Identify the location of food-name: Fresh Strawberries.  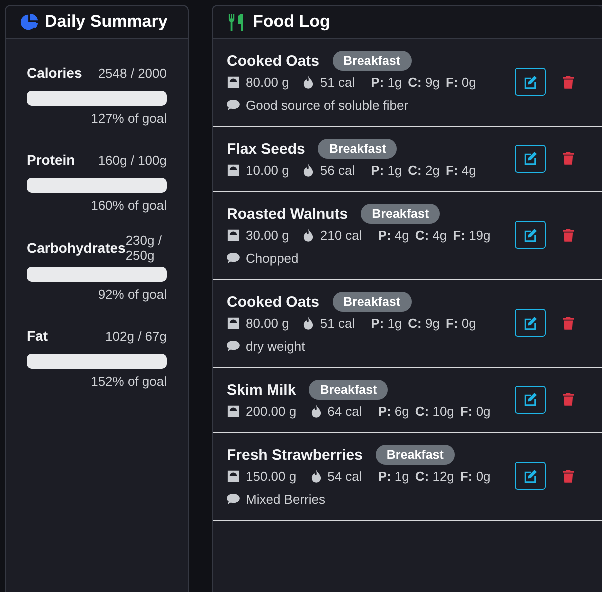
(295, 455).